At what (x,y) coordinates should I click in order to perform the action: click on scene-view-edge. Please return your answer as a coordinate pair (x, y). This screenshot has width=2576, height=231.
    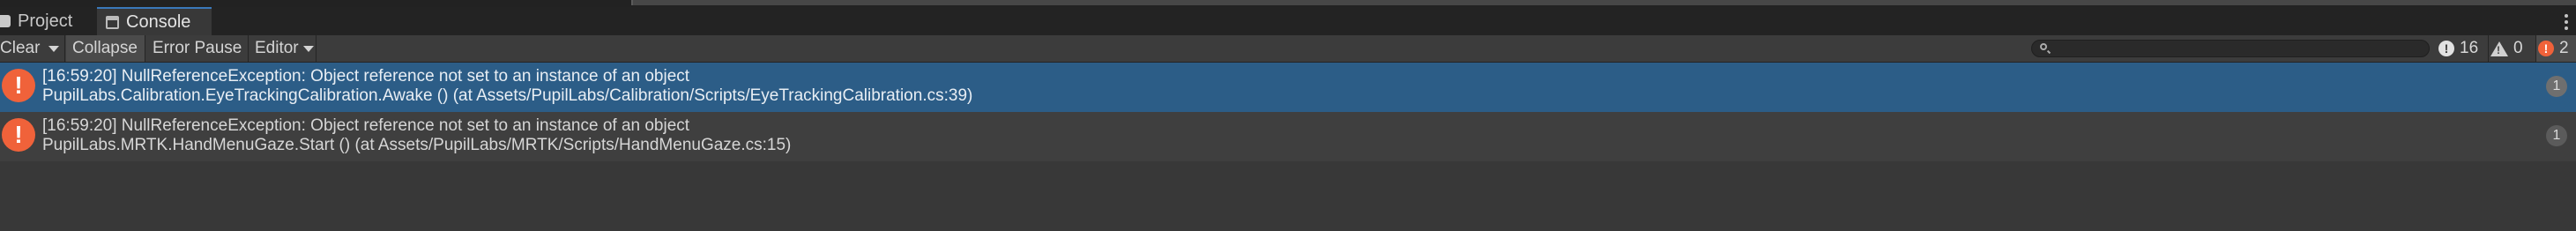
    Looking at the image, I should click on (1288, 3).